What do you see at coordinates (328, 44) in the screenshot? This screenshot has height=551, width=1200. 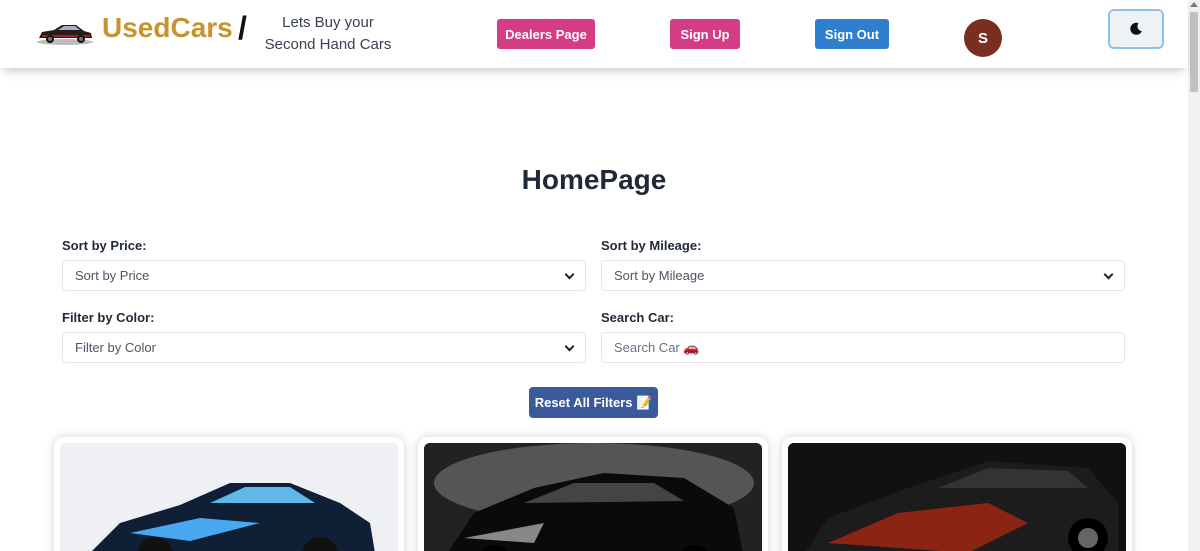 I see `tagline-line-2: Second Hand Cars` at bounding box center [328, 44].